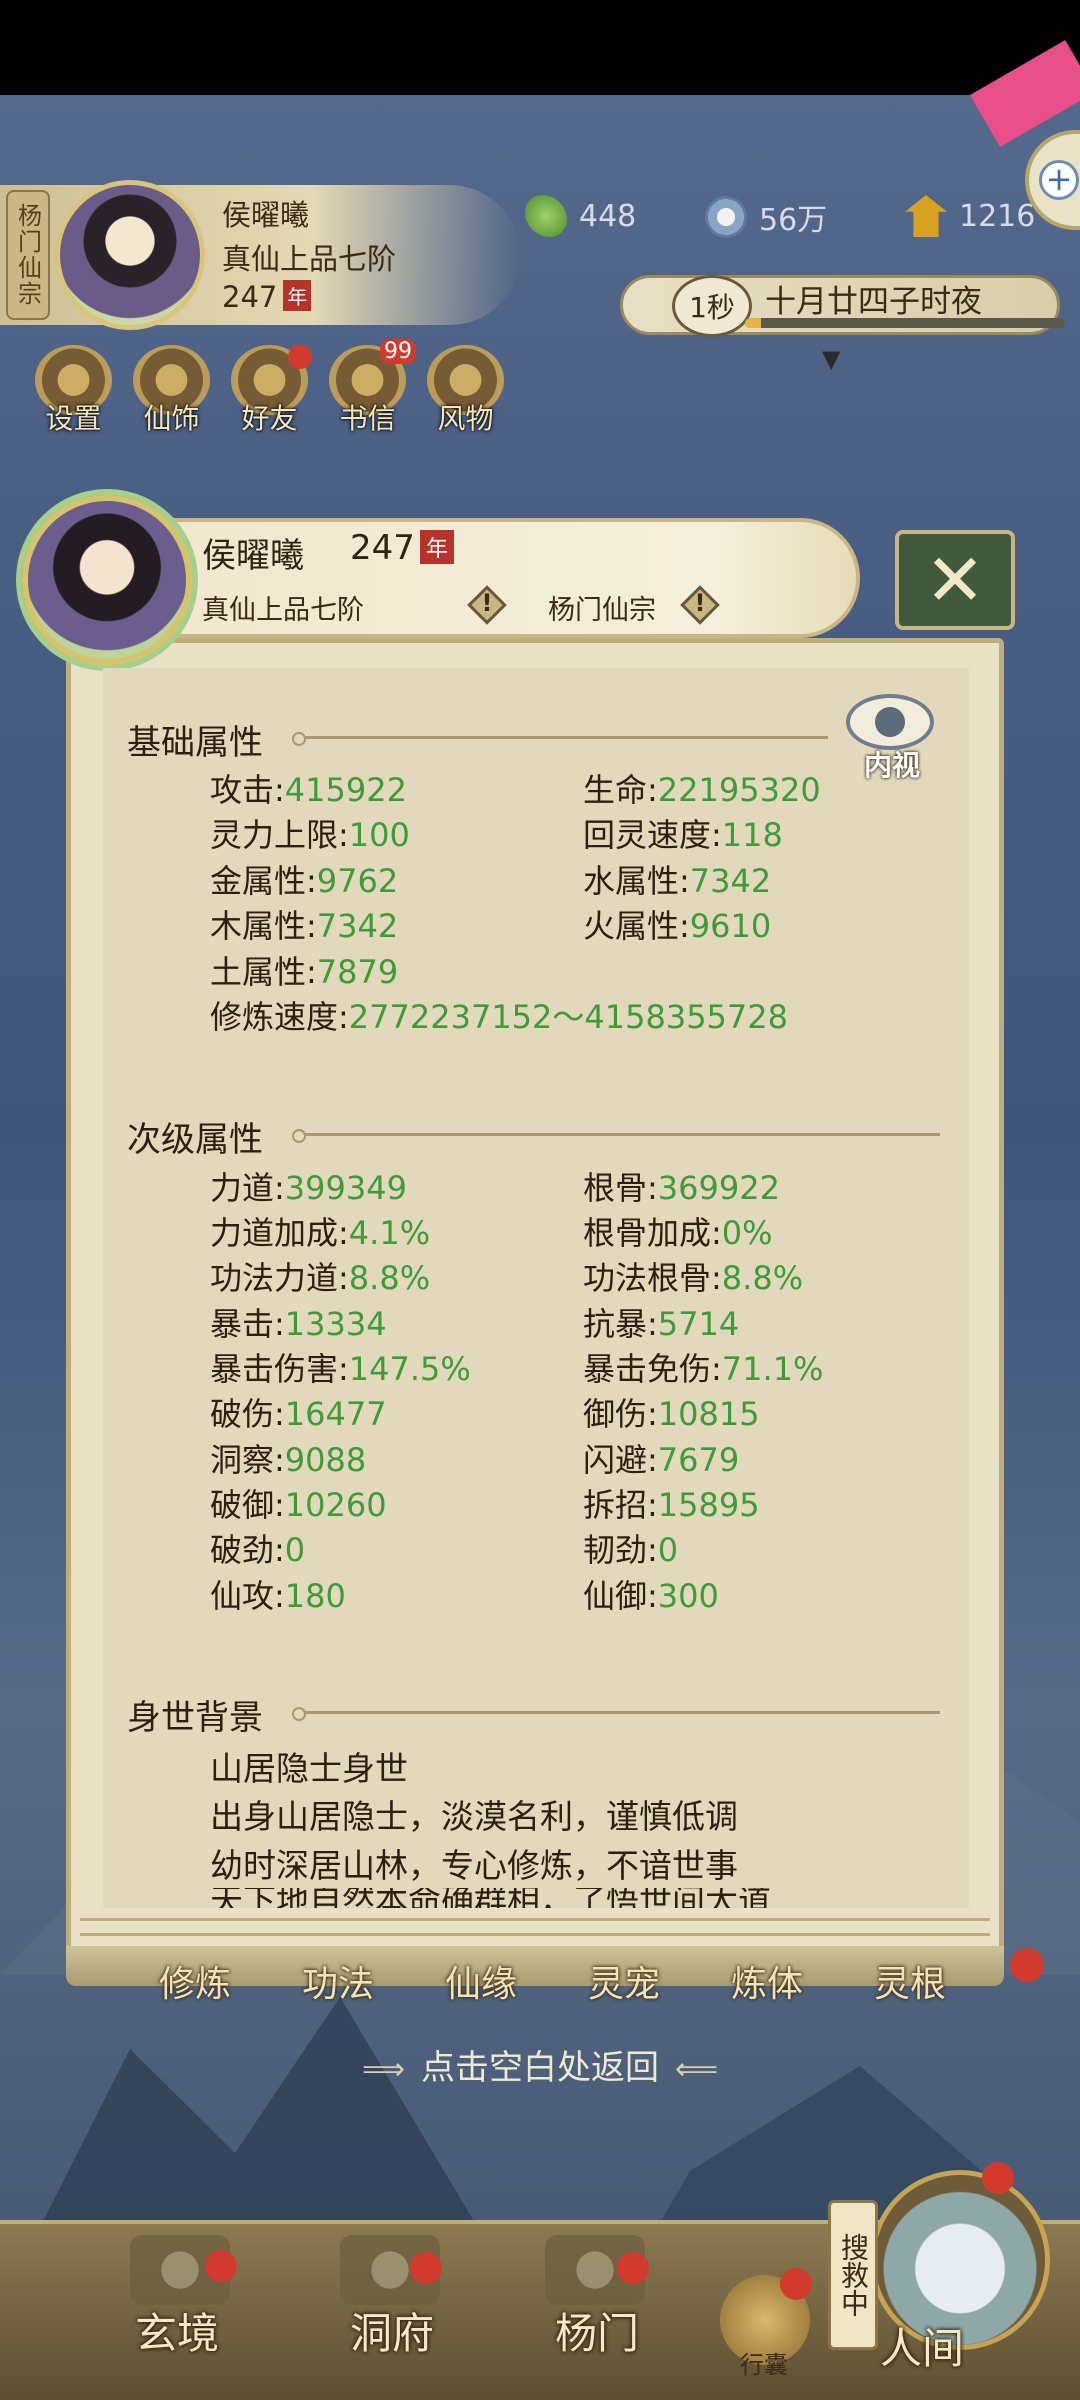 This screenshot has height=2400, width=1080. I want to click on time-progress-fill, so click(753, 323).